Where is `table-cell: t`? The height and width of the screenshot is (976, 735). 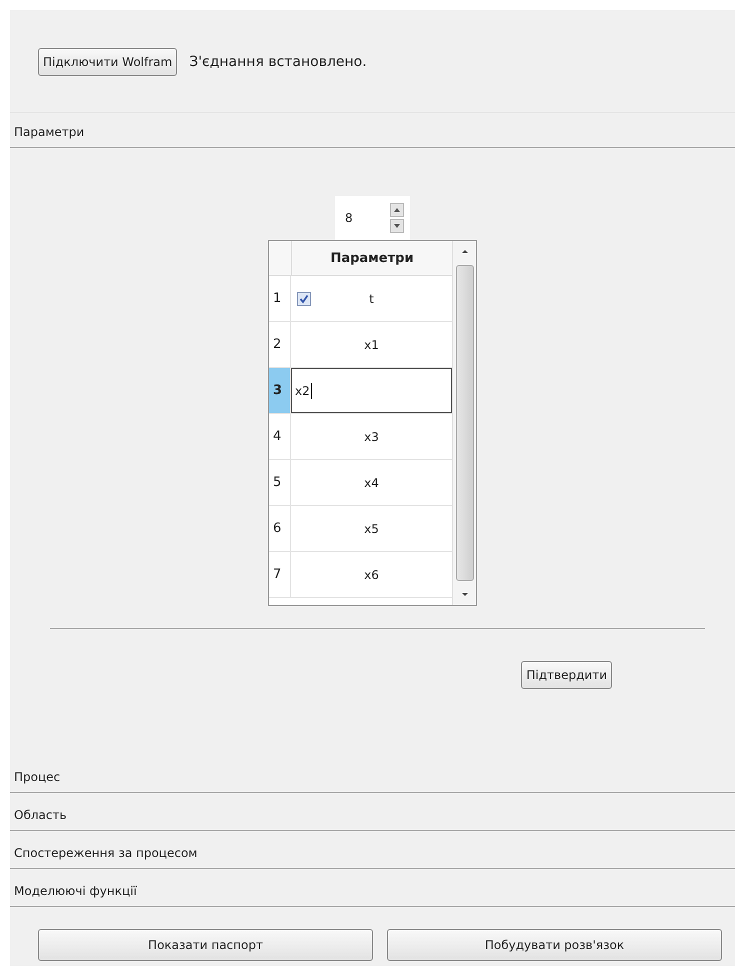
table-cell: t is located at coordinates (371, 299).